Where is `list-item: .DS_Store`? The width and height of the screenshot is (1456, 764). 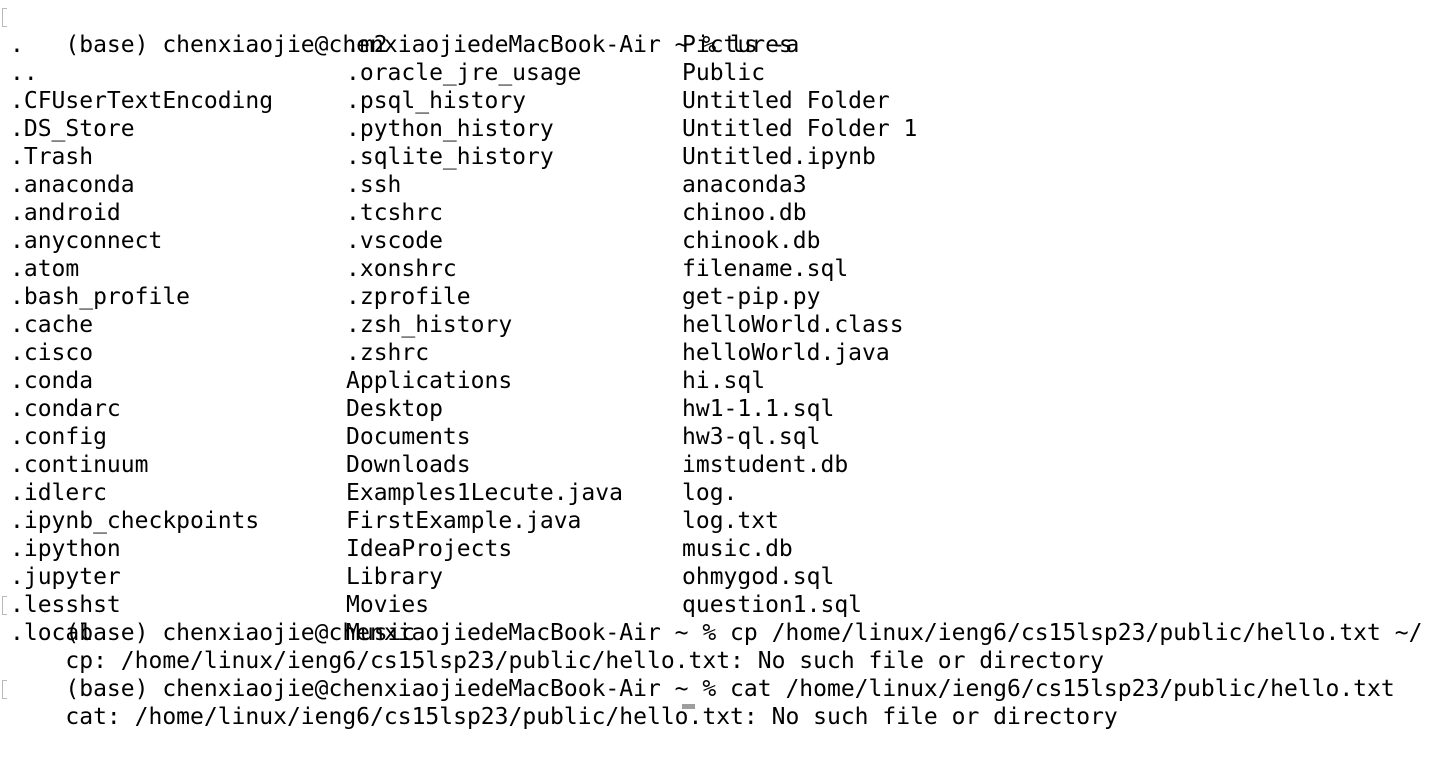
list-item: .DS_Store is located at coordinates (72, 129).